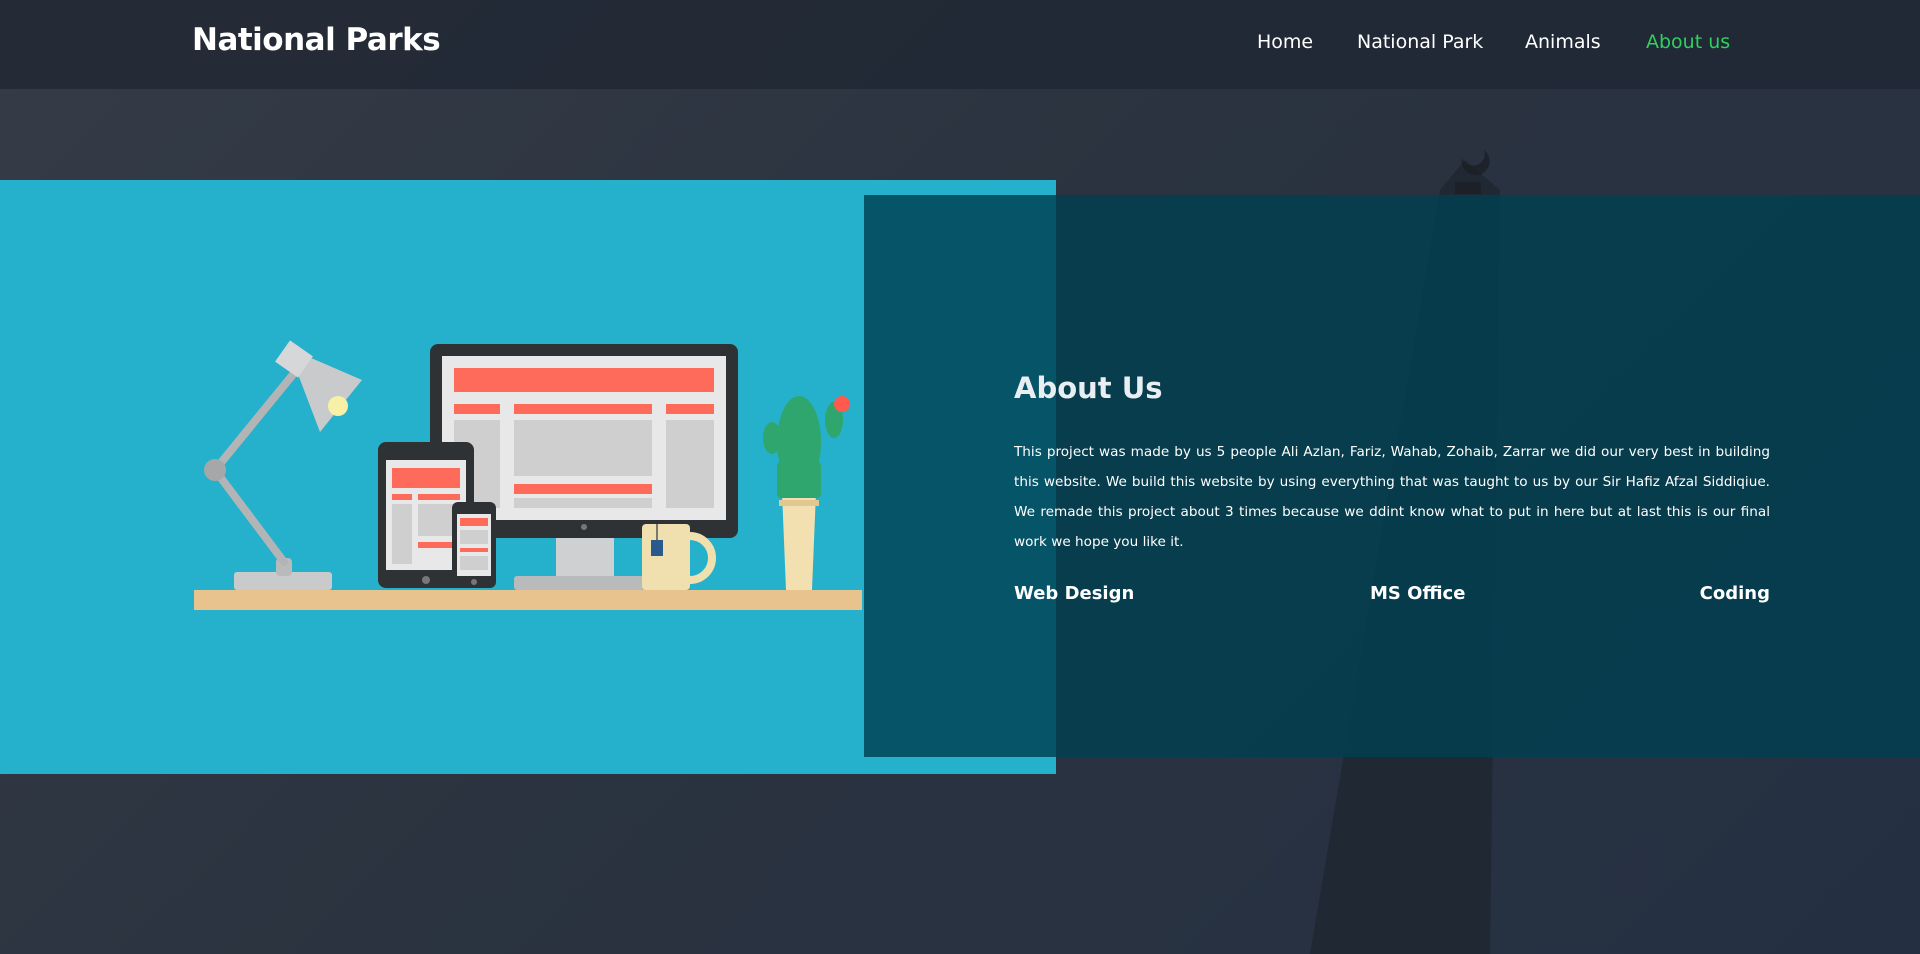 Image resolution: width=1920 pixels, height=954 pixels. What do you see at coordinates (1420, 42) in the screenshot?
I see `nav-national-park: National Park` at bounding box center [1420, 42].